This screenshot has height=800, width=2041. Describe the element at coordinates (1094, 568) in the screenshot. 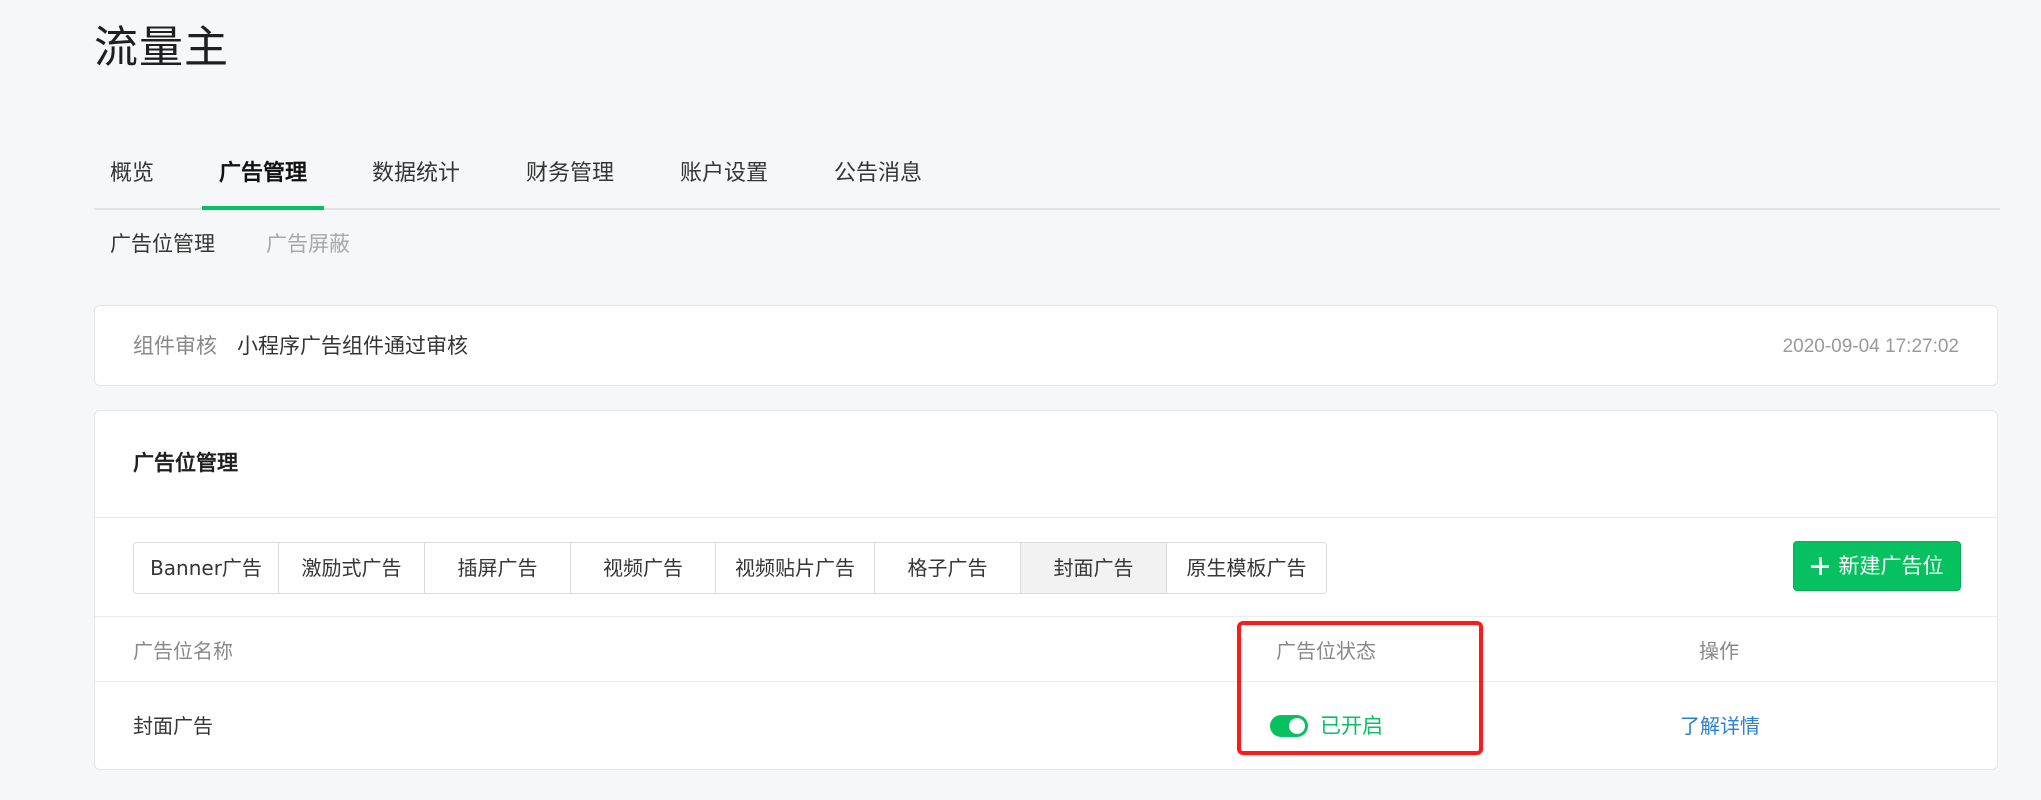

I see `ad-type-cover: 封面广告` at that location.